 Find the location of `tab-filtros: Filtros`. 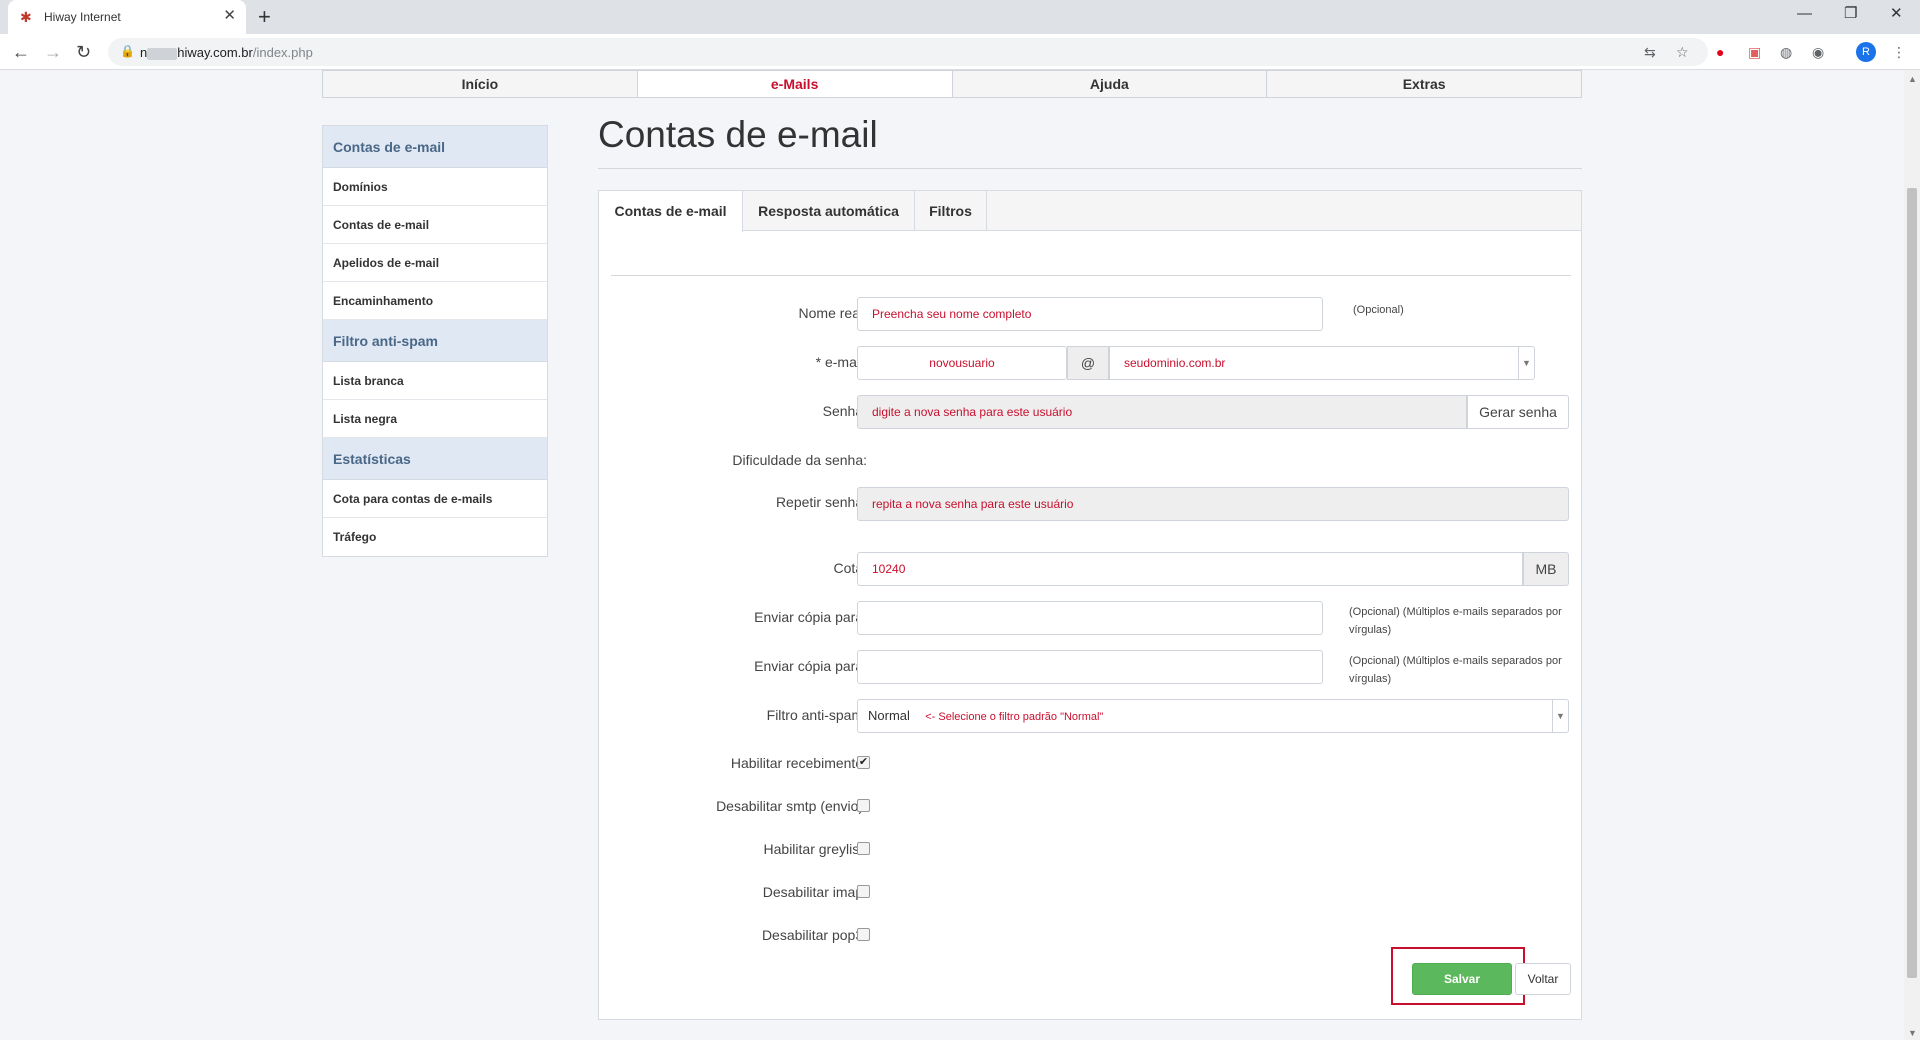

tab-filtros: Filtros is located at coordinates (951, 211).